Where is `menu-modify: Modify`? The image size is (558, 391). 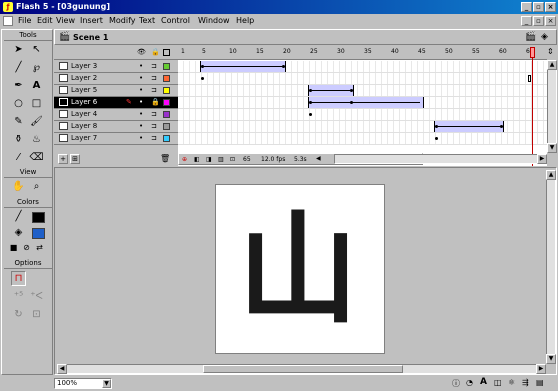 menu-modify: Modify is located at coordinates (122, 20).